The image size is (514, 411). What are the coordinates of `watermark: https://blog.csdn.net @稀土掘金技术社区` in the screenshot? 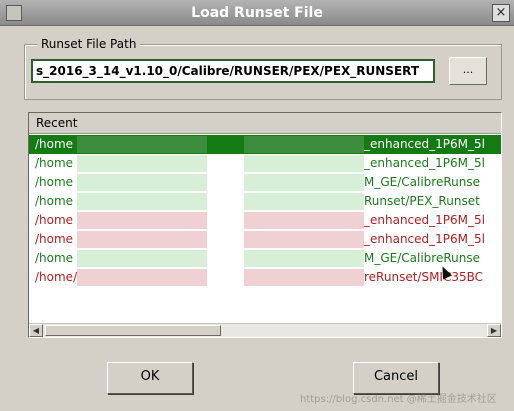 It's located at (398, 399).